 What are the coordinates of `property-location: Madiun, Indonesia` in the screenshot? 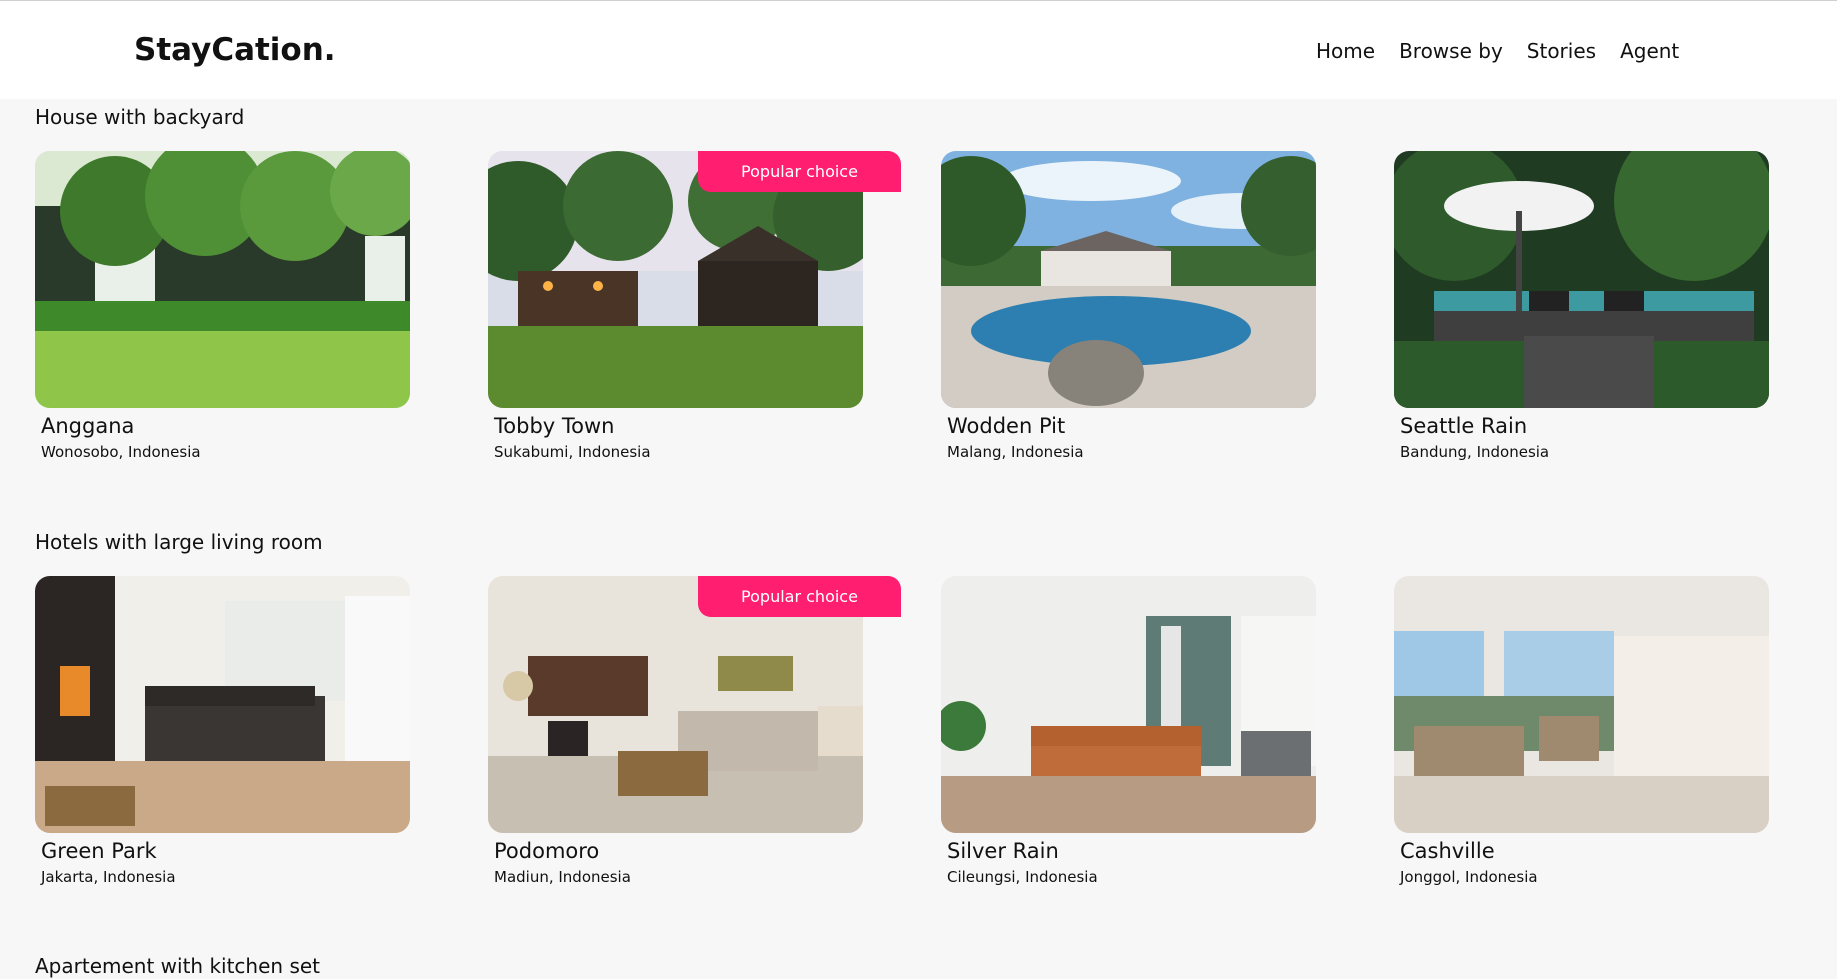 It's located at (562, 877).